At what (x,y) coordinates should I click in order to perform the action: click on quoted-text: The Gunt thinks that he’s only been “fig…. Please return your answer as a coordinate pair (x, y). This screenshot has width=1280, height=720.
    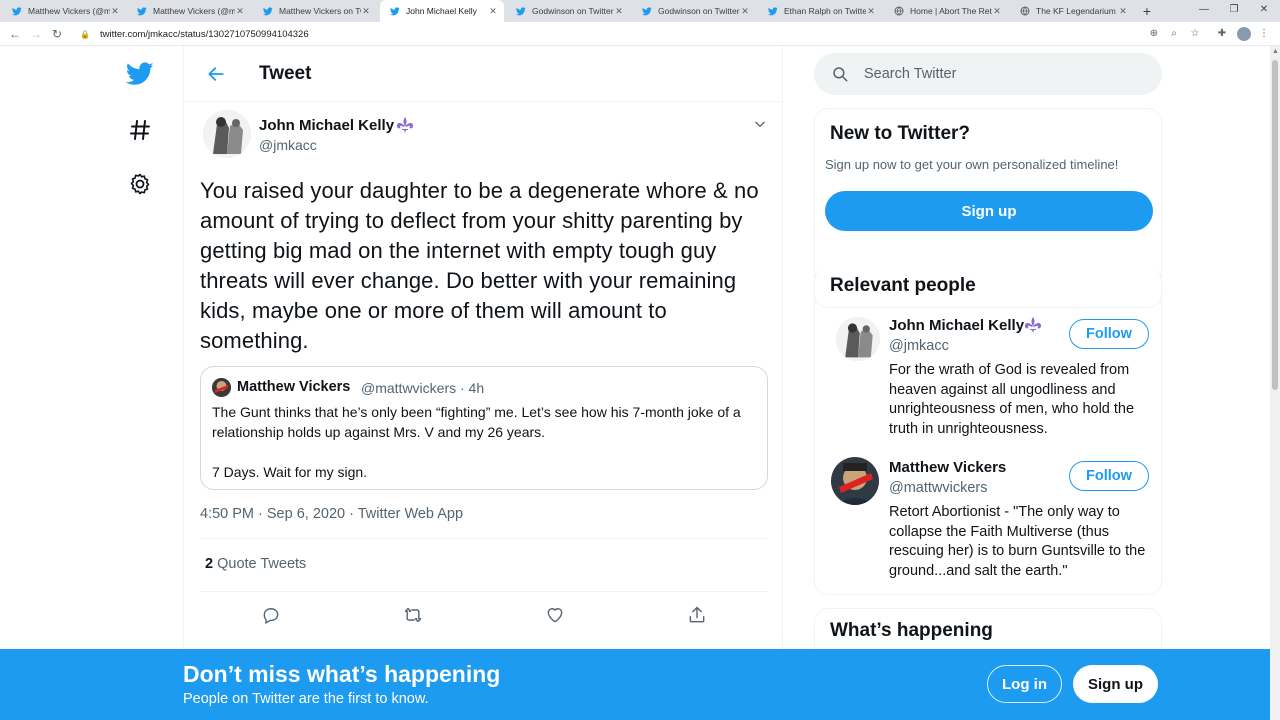
    Looking at the image, I should click on (476, 442).